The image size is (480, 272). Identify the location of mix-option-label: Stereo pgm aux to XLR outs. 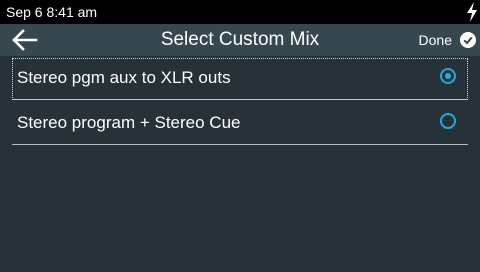
(124, 77).